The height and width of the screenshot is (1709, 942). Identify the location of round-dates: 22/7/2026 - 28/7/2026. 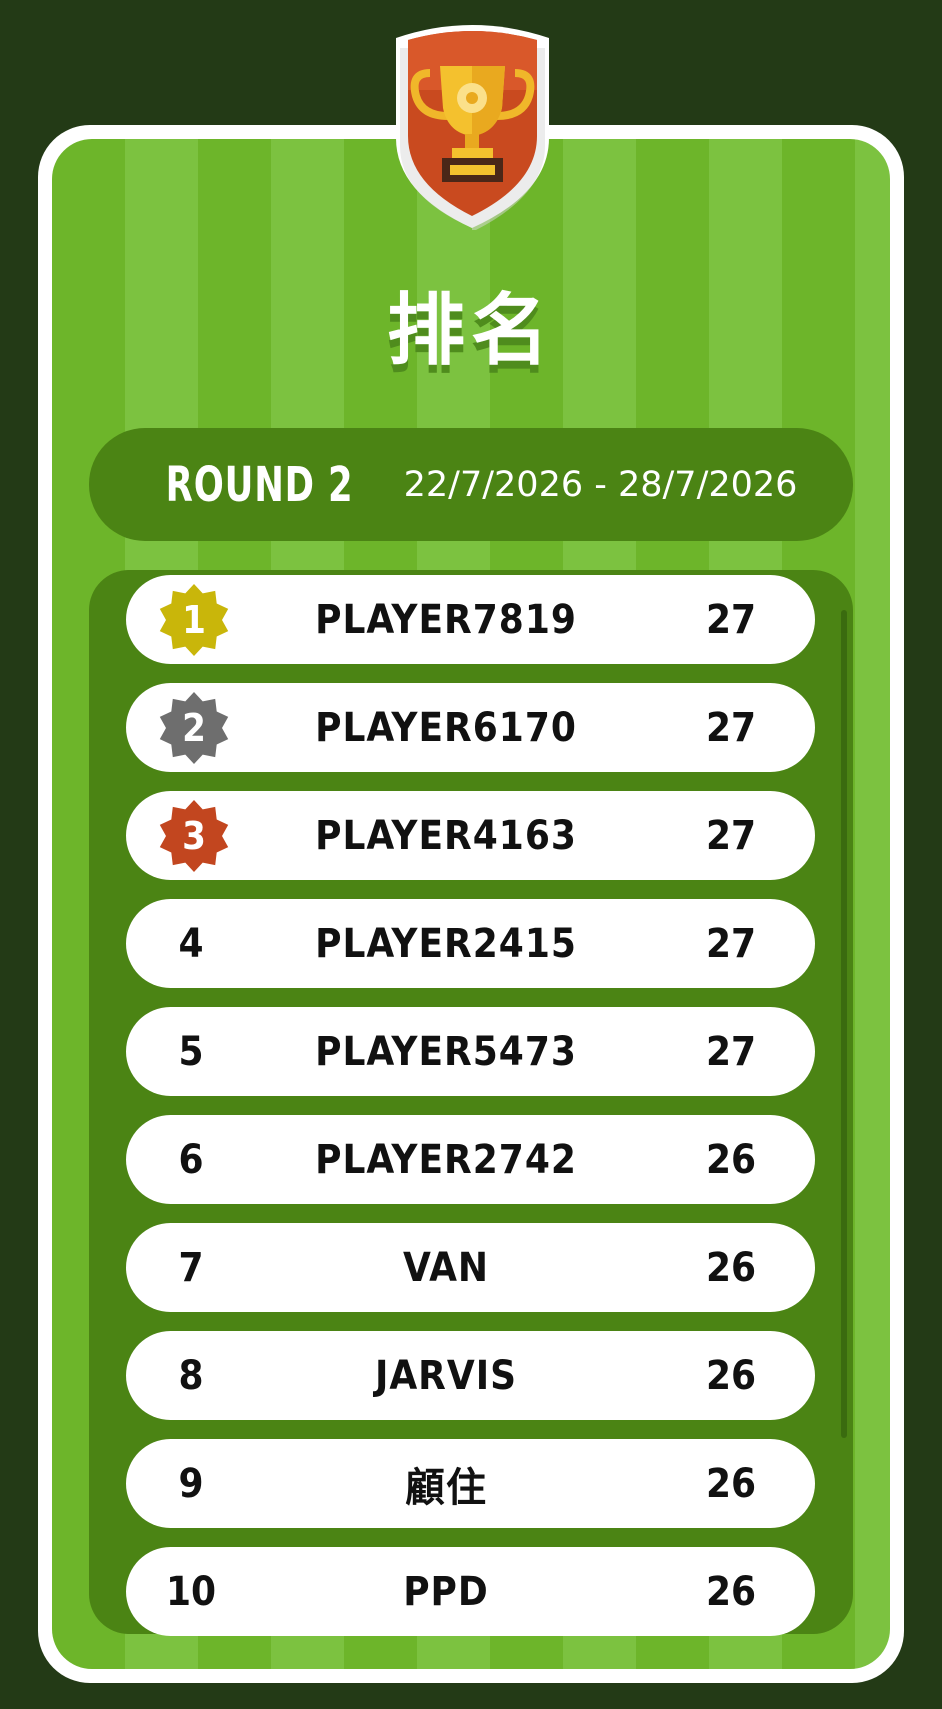
(600, 484).